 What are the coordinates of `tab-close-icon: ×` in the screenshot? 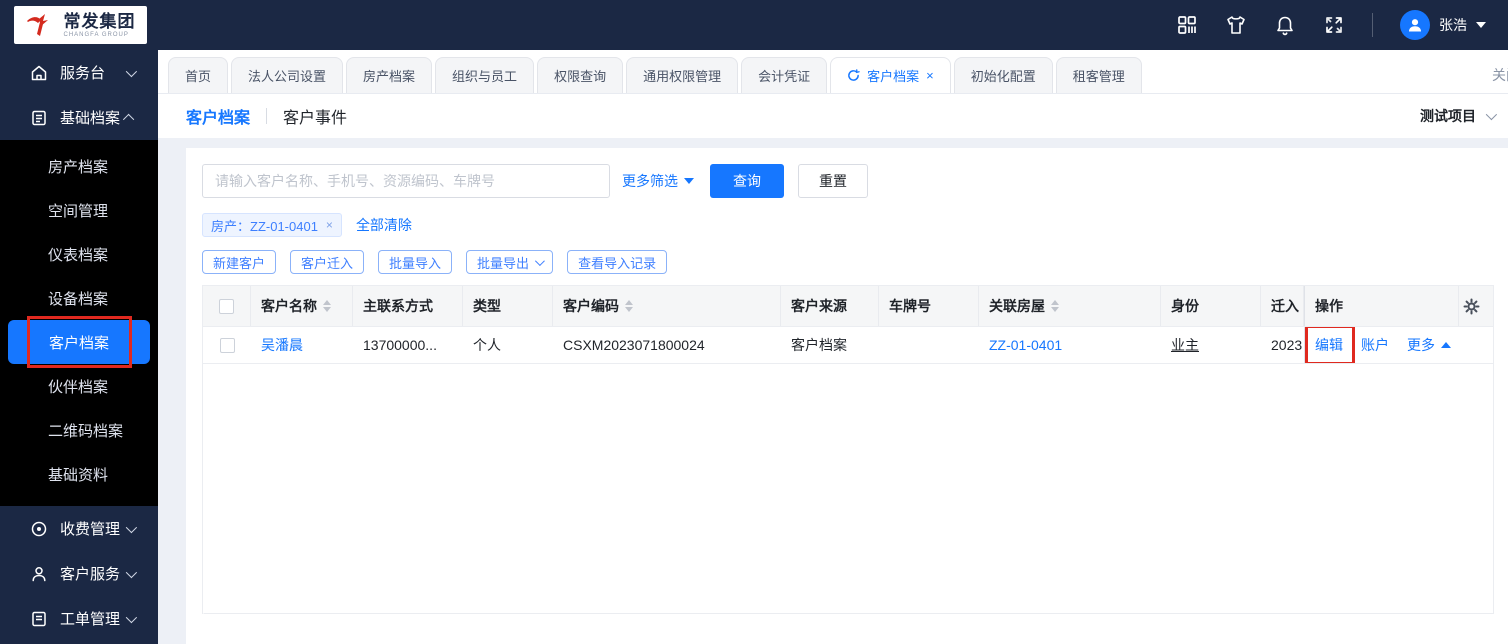 It's located at (930, 75).